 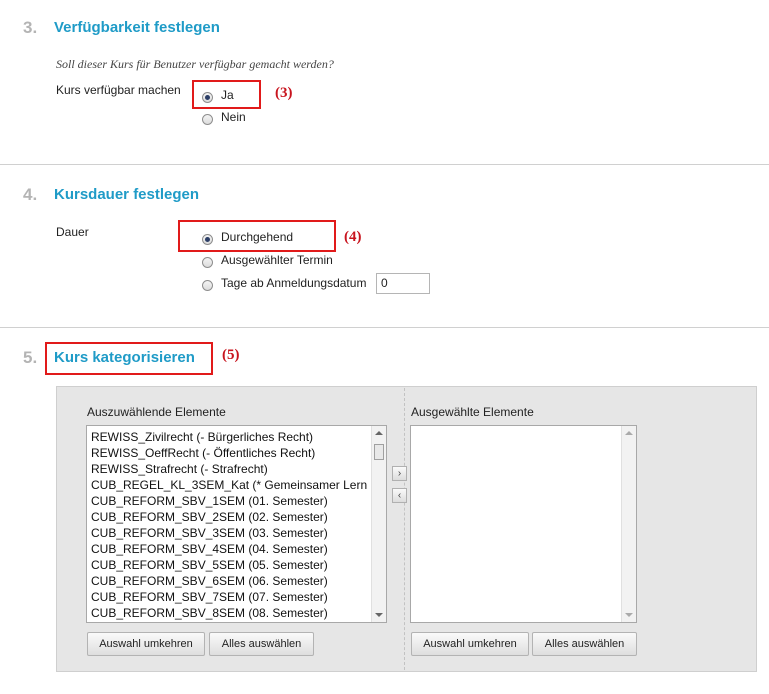 What do you see at coordinates (118, 90) in the screenshot?
I see `availability-field-label: Kurs verfügbar machen` at bounding box center [118, 90].